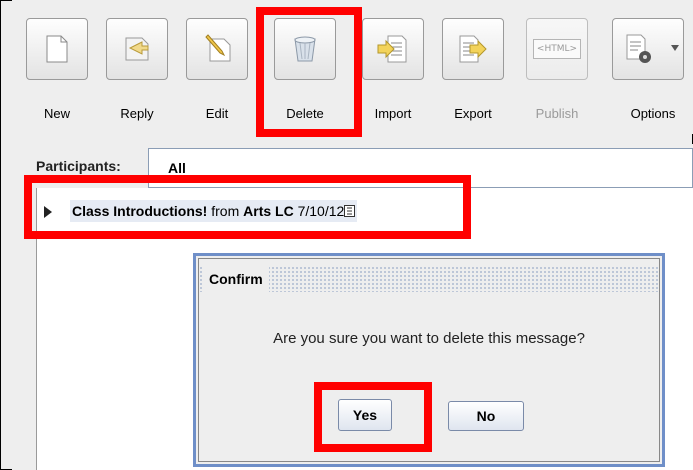  I want to click on edit-button, so click(217, 49).